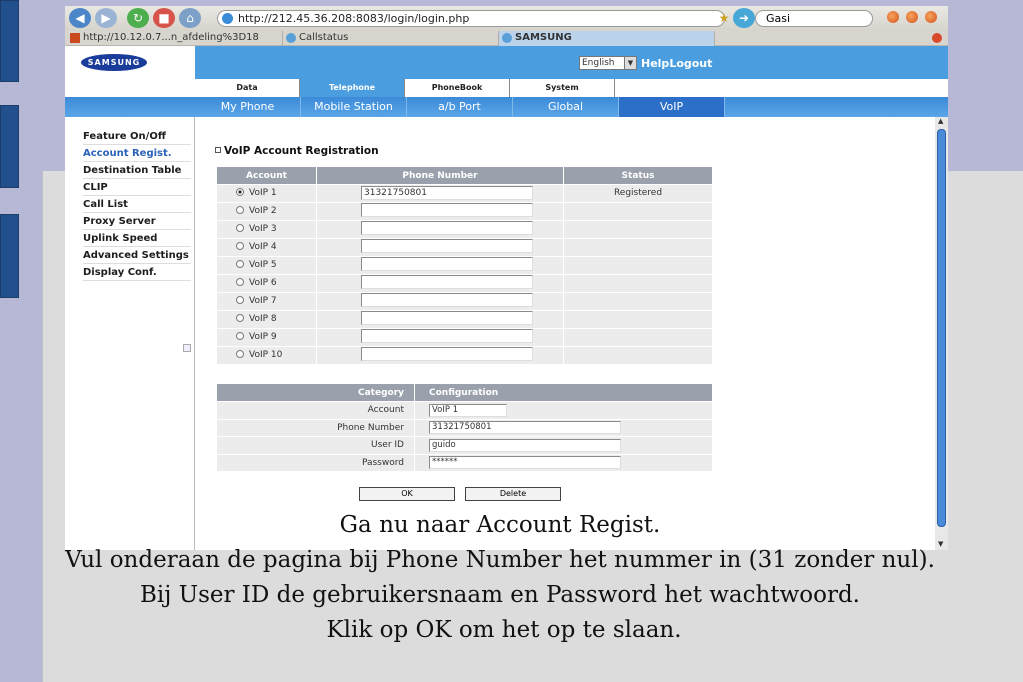  What do you see at coordinates (164, 18) in the screenshot?
I see `stop-icon: ■` at bounding box center [164, 18].